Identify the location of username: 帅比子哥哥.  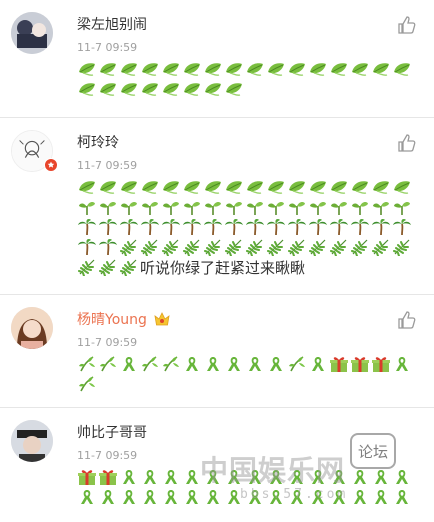
(112, 432).